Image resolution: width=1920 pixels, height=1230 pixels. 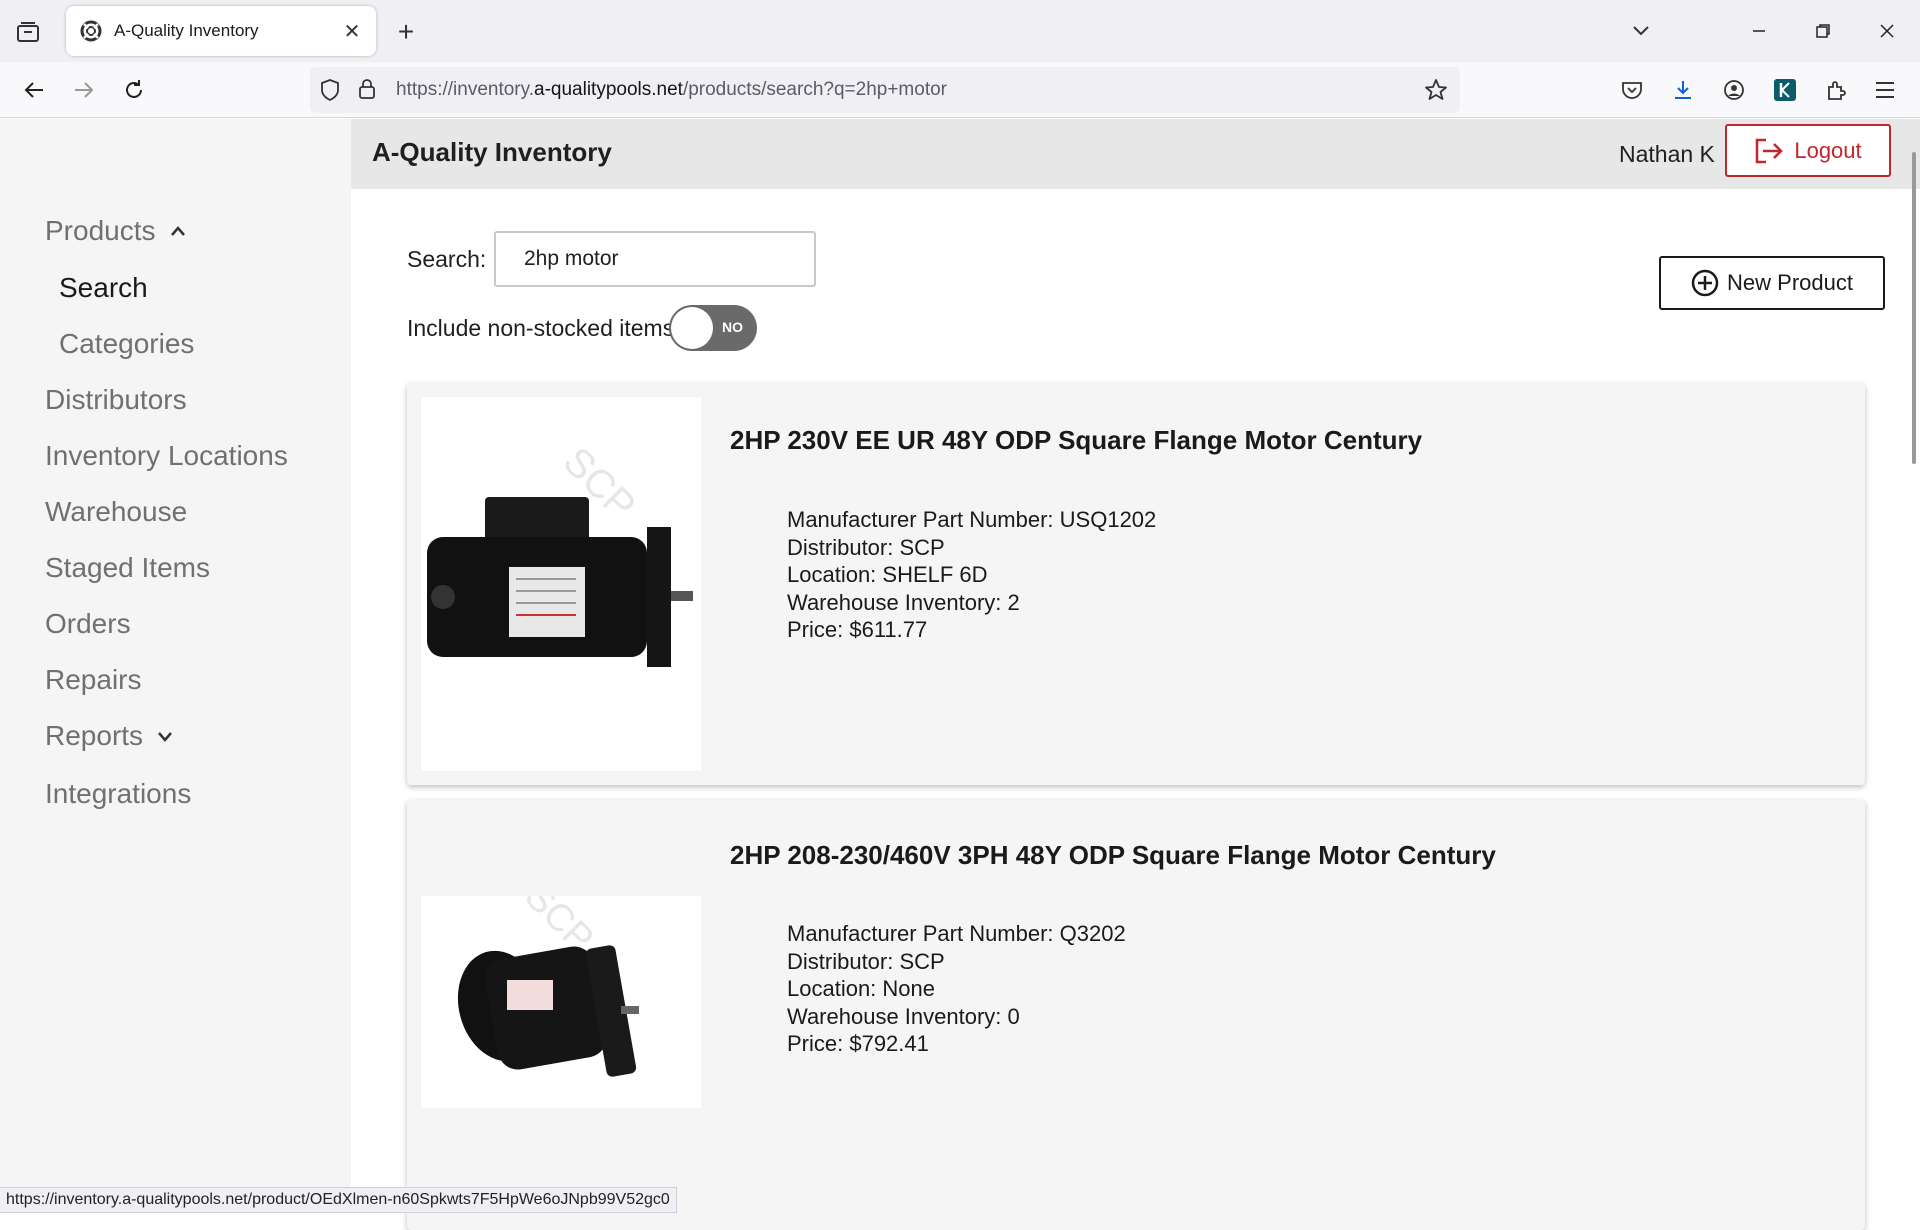 What do you see at coordinates (28, 32) in the screenshot?
I see `tab-list-icon` at bounding box center [28, 32].